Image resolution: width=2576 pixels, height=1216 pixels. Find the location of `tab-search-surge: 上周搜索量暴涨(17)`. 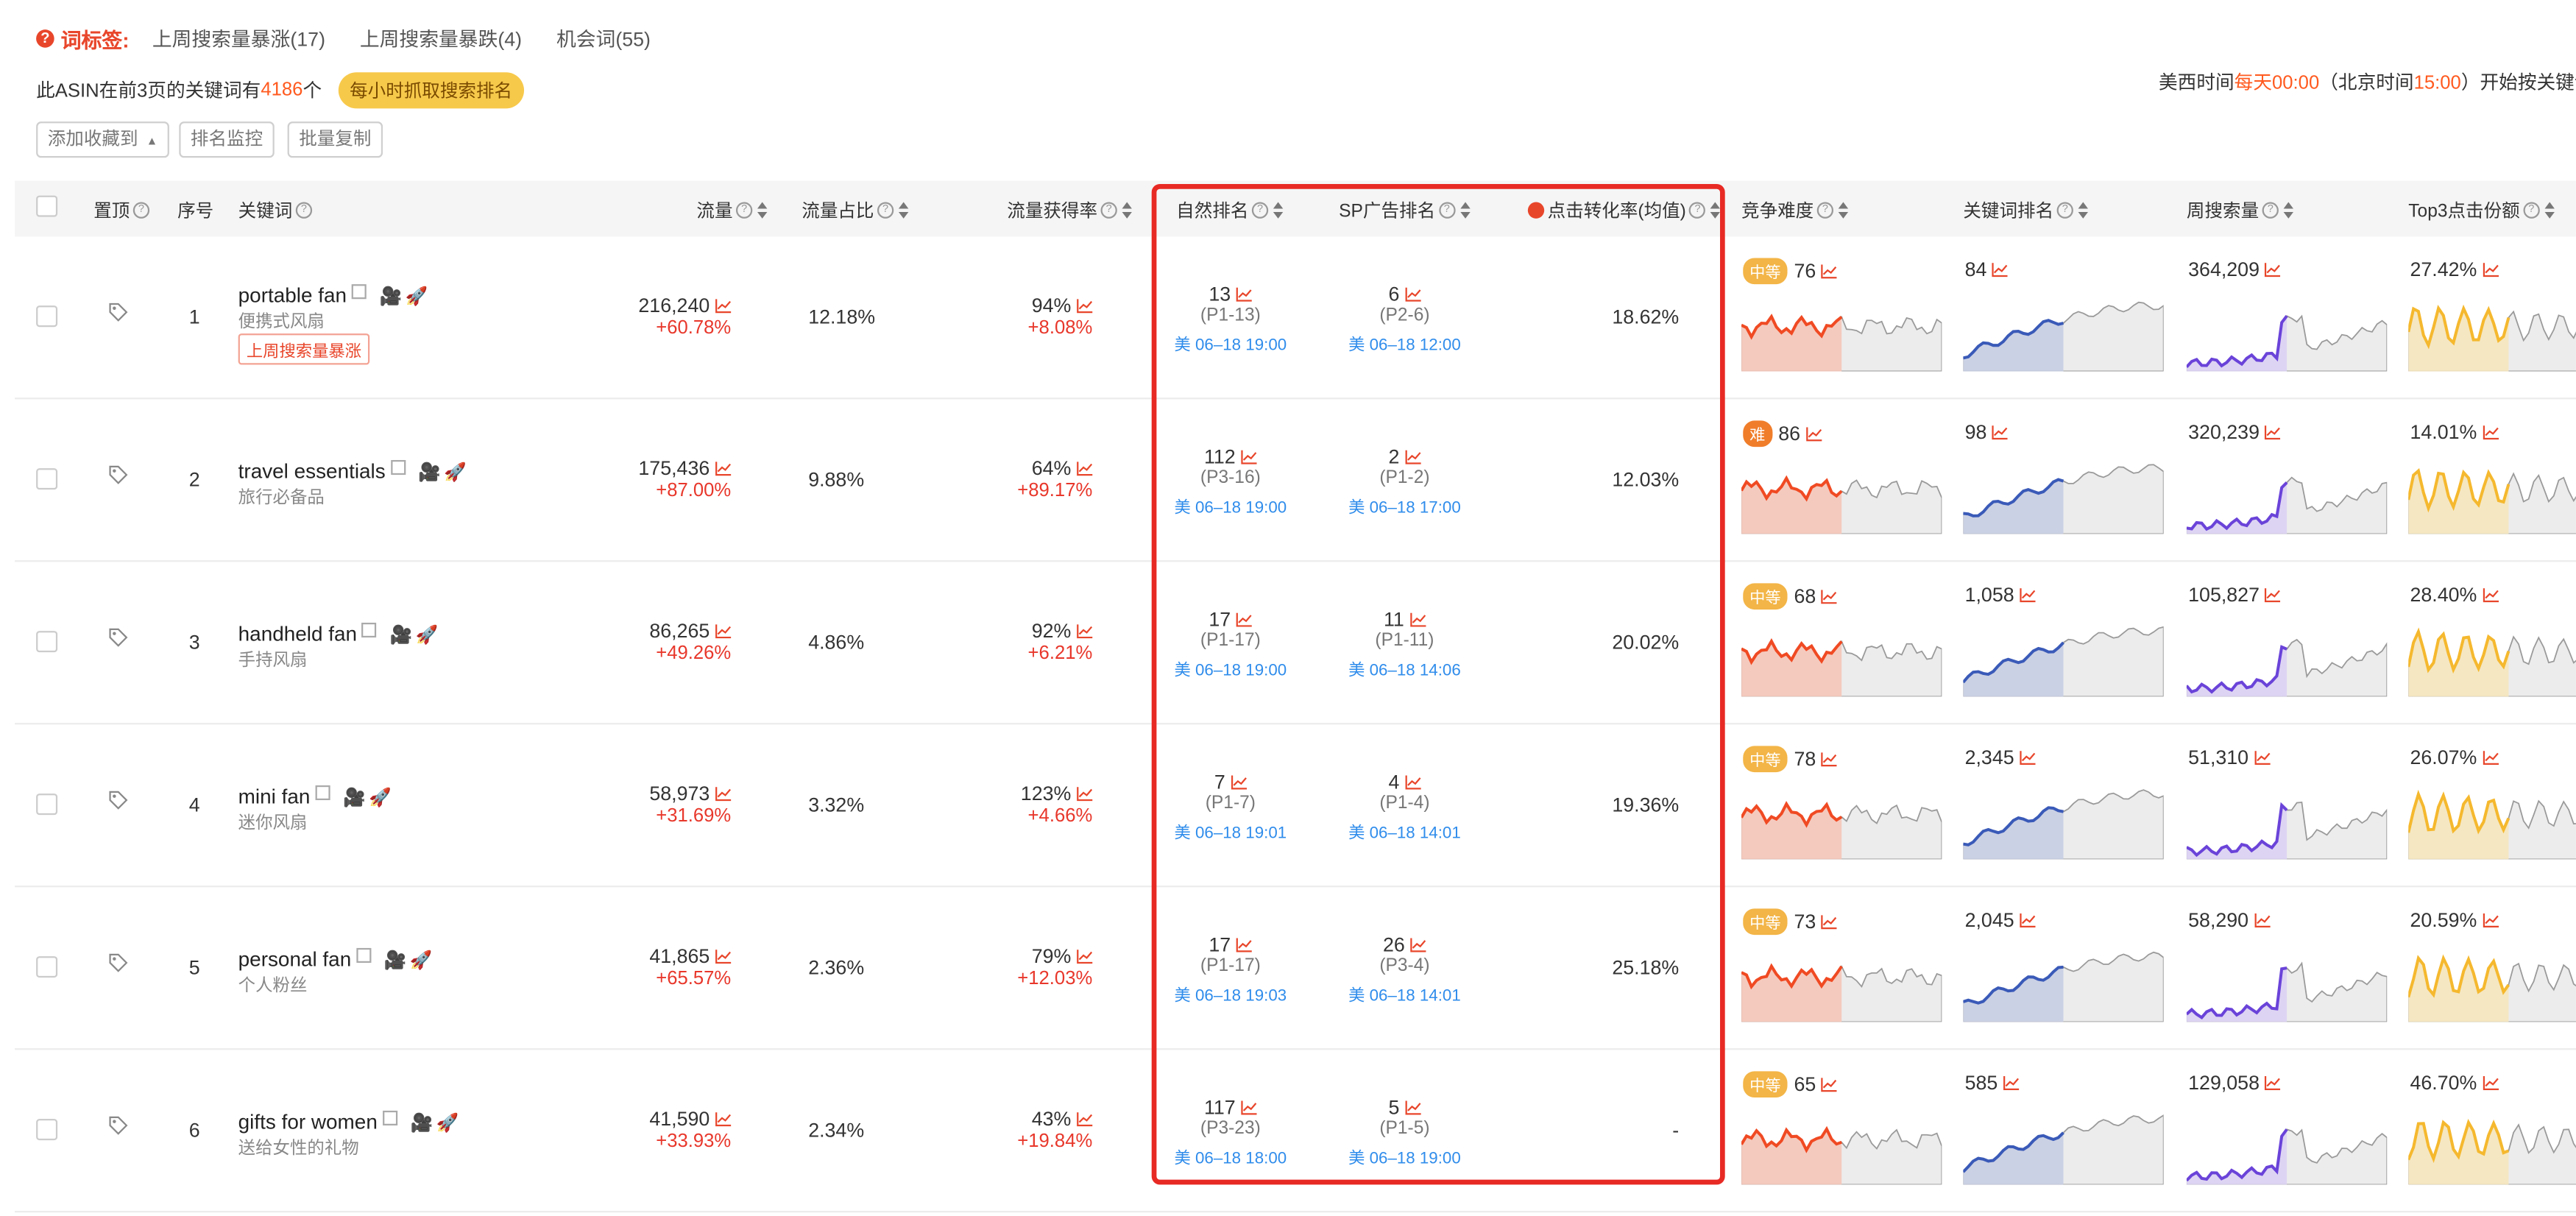

tab-search-surge: 上周搜索量暴涨(17) is located at coordinates (238, 38).